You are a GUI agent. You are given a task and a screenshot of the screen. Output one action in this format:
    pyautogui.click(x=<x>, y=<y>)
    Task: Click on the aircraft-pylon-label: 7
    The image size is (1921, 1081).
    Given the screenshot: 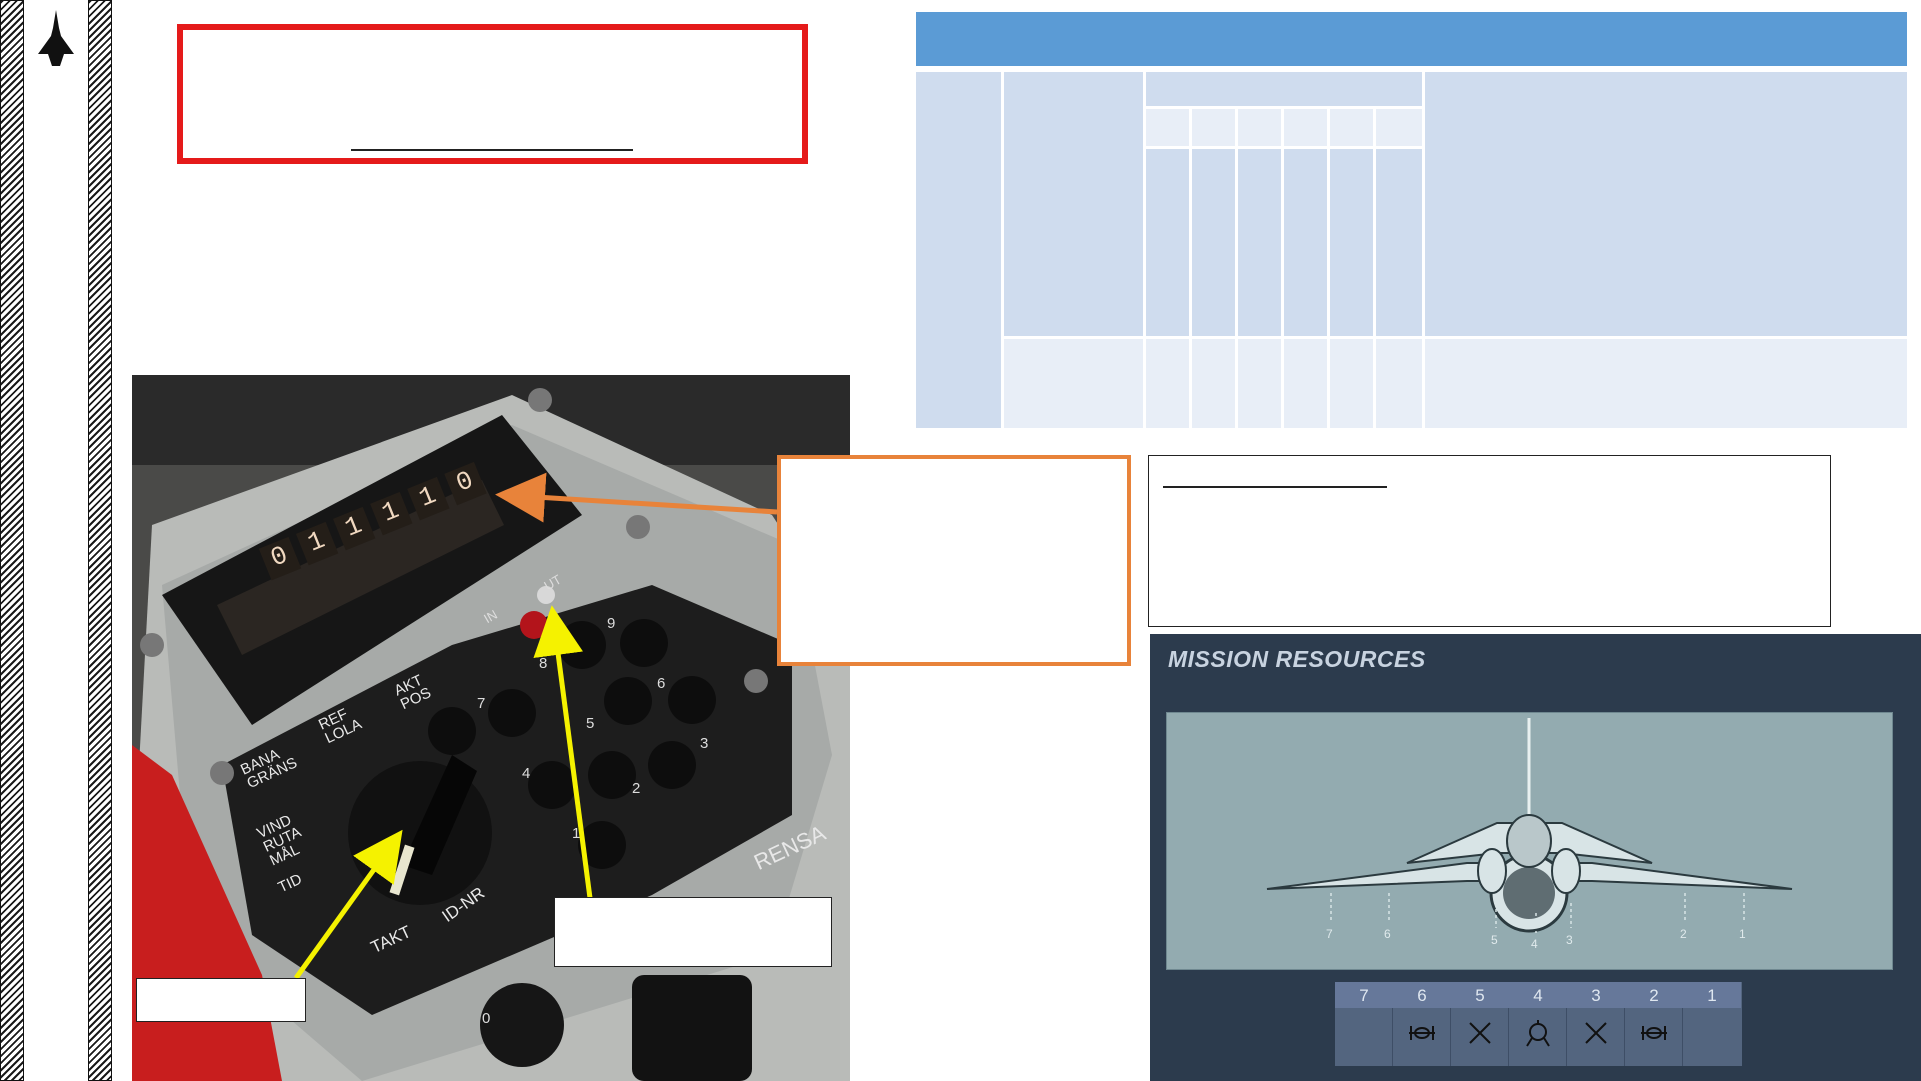 What is the action you would take?
    pyautogui.click(x=1329, y=934)
    